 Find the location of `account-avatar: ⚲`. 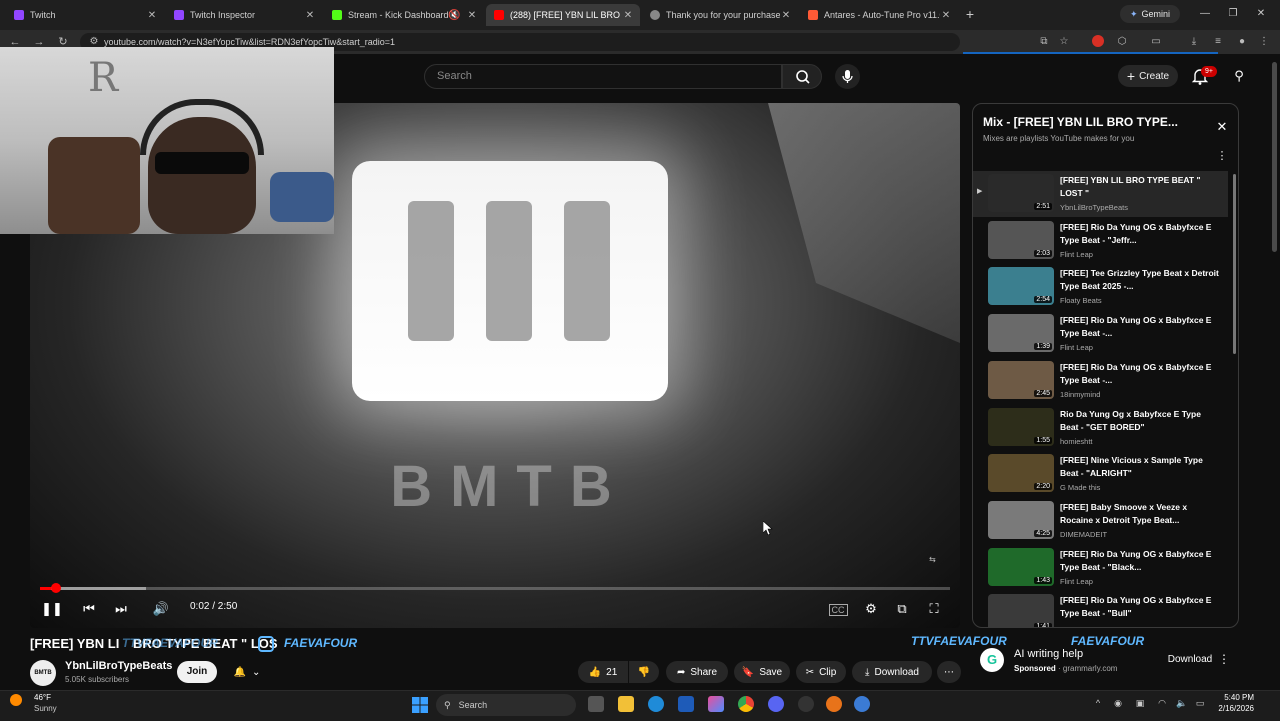

account-avatar: ⚲ is located at coordinates (1239, 77).